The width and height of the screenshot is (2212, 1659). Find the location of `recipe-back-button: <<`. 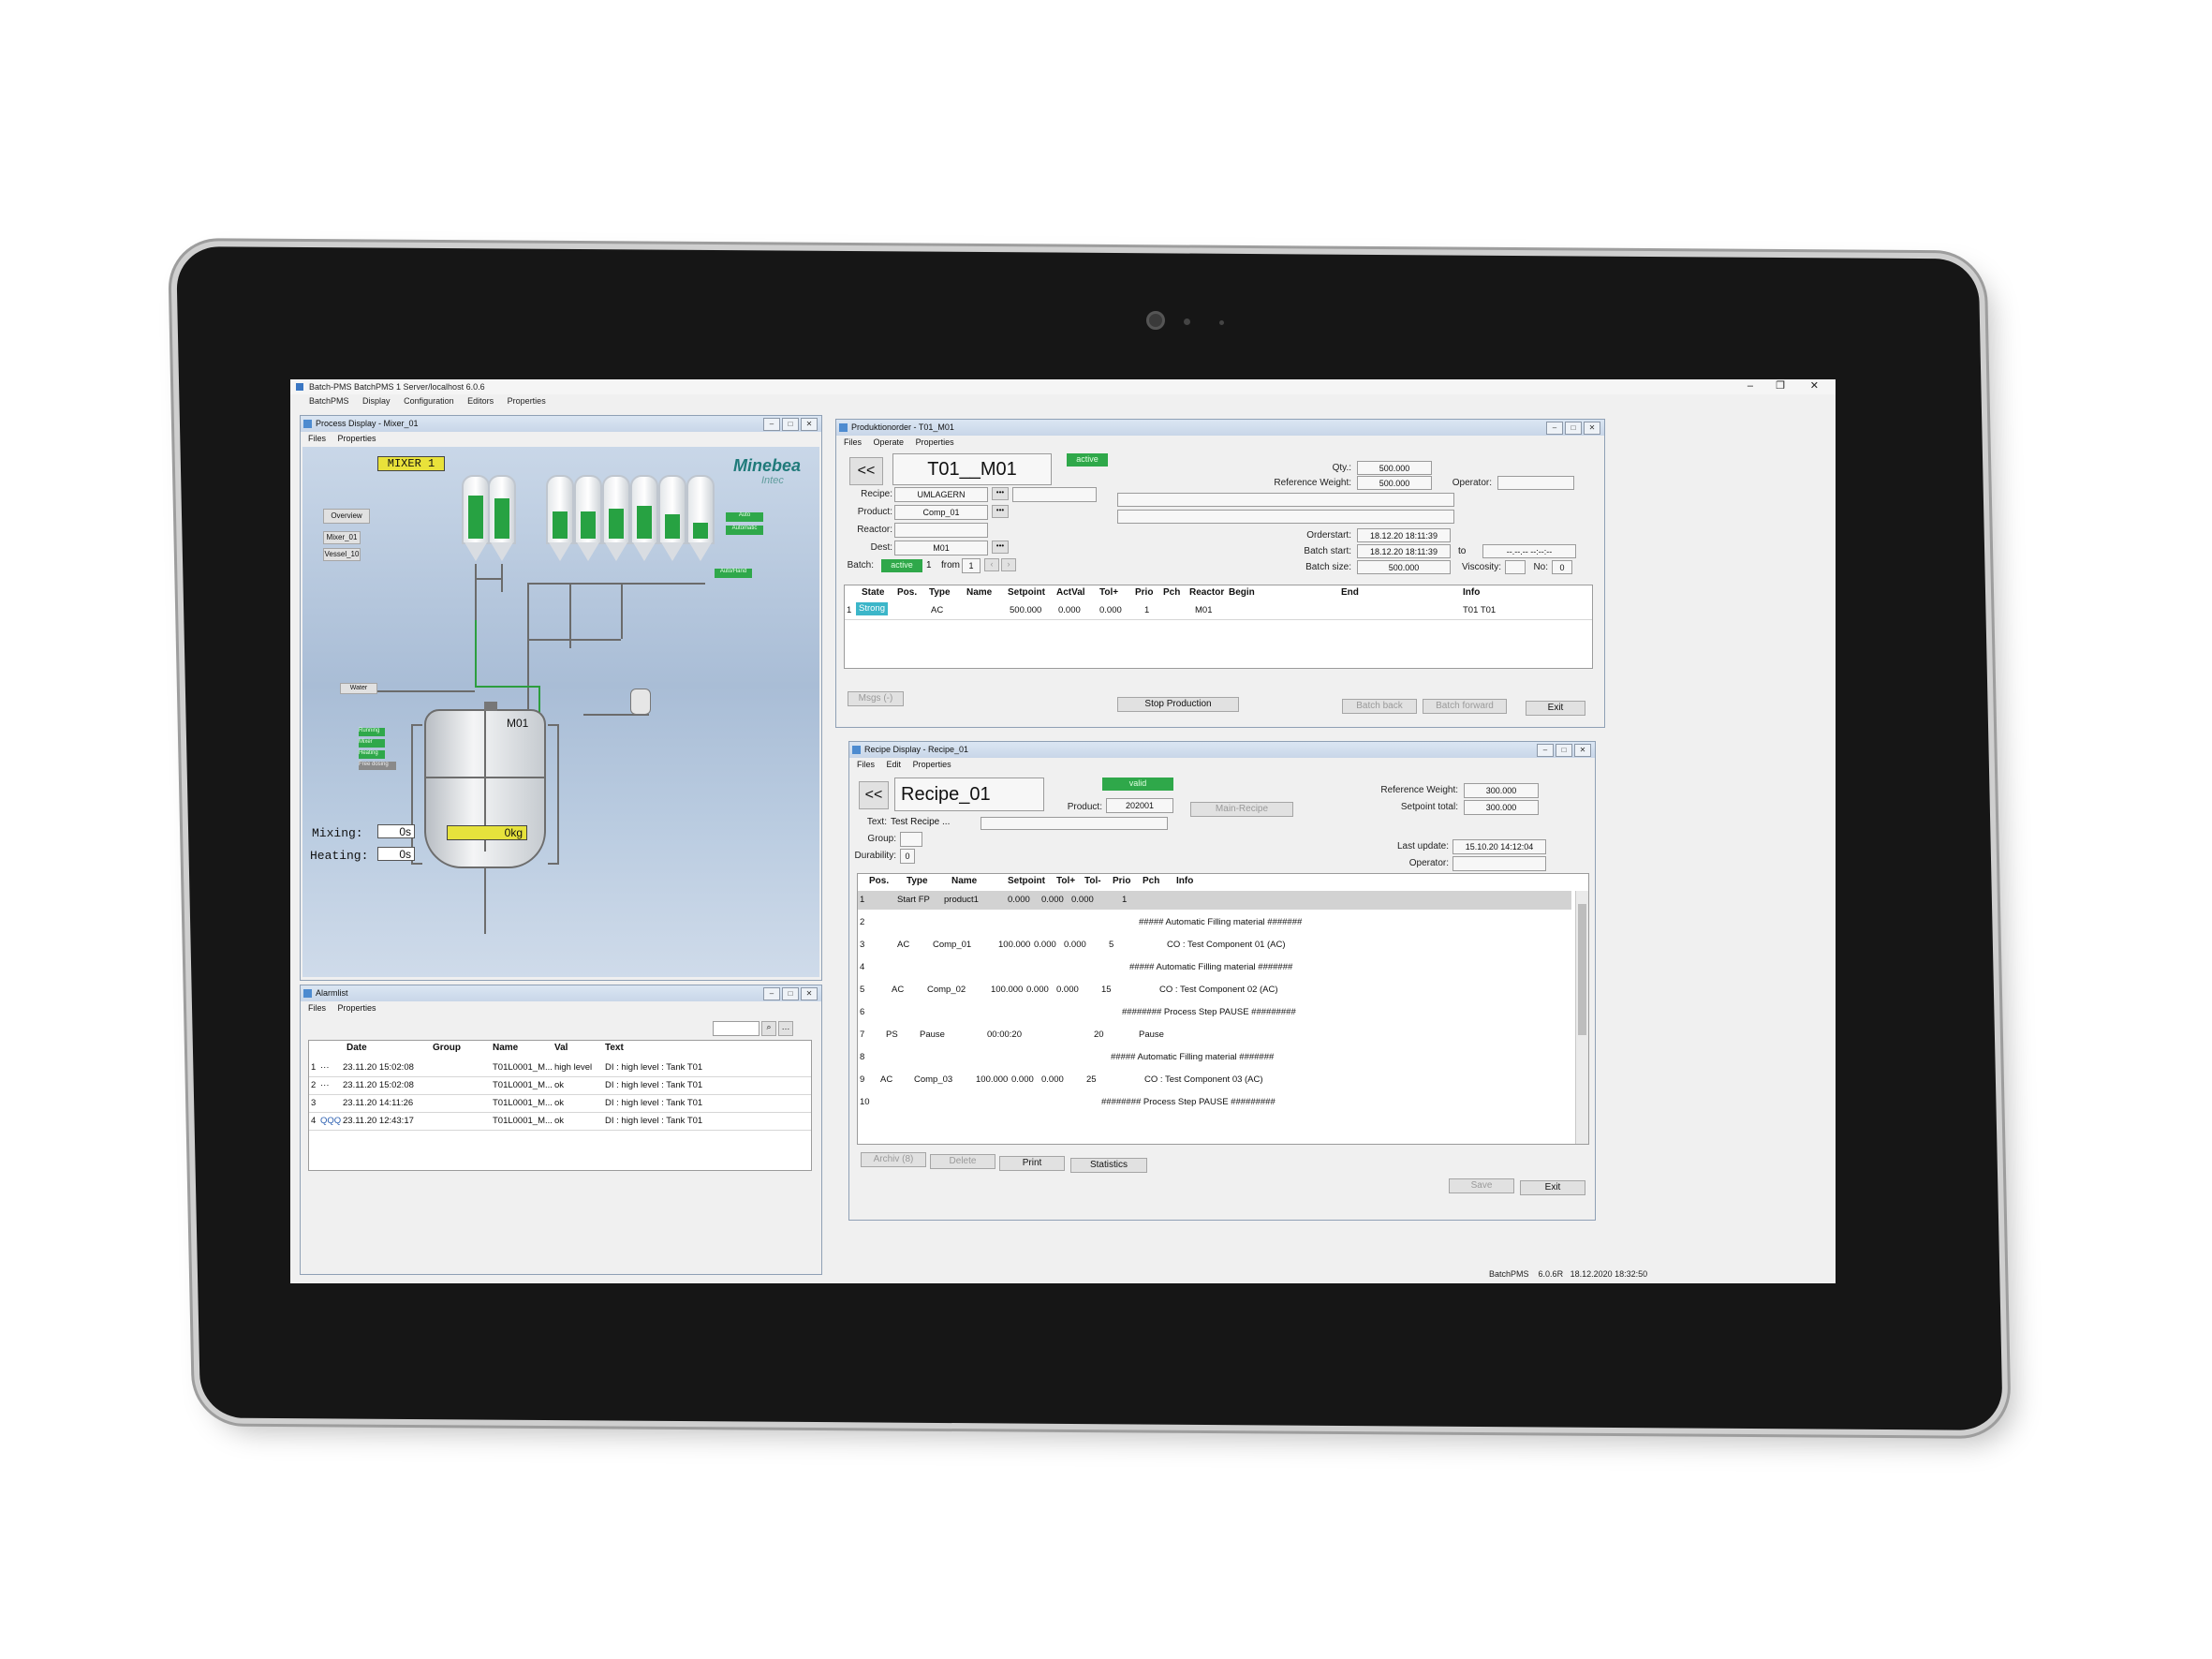

recipe-back-button: << is located at coordinates (874, 795).